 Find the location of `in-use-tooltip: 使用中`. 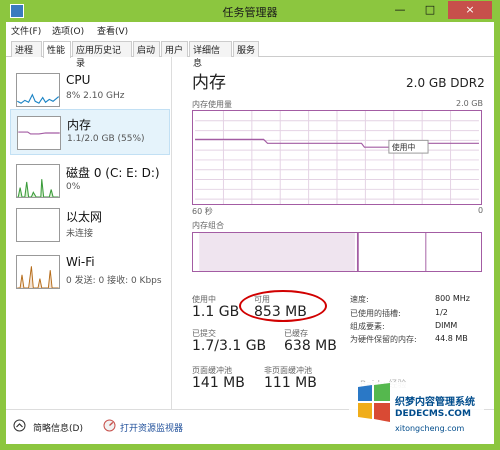

in-use-tooltip: 使用中 is located at coordinates (404, 147).